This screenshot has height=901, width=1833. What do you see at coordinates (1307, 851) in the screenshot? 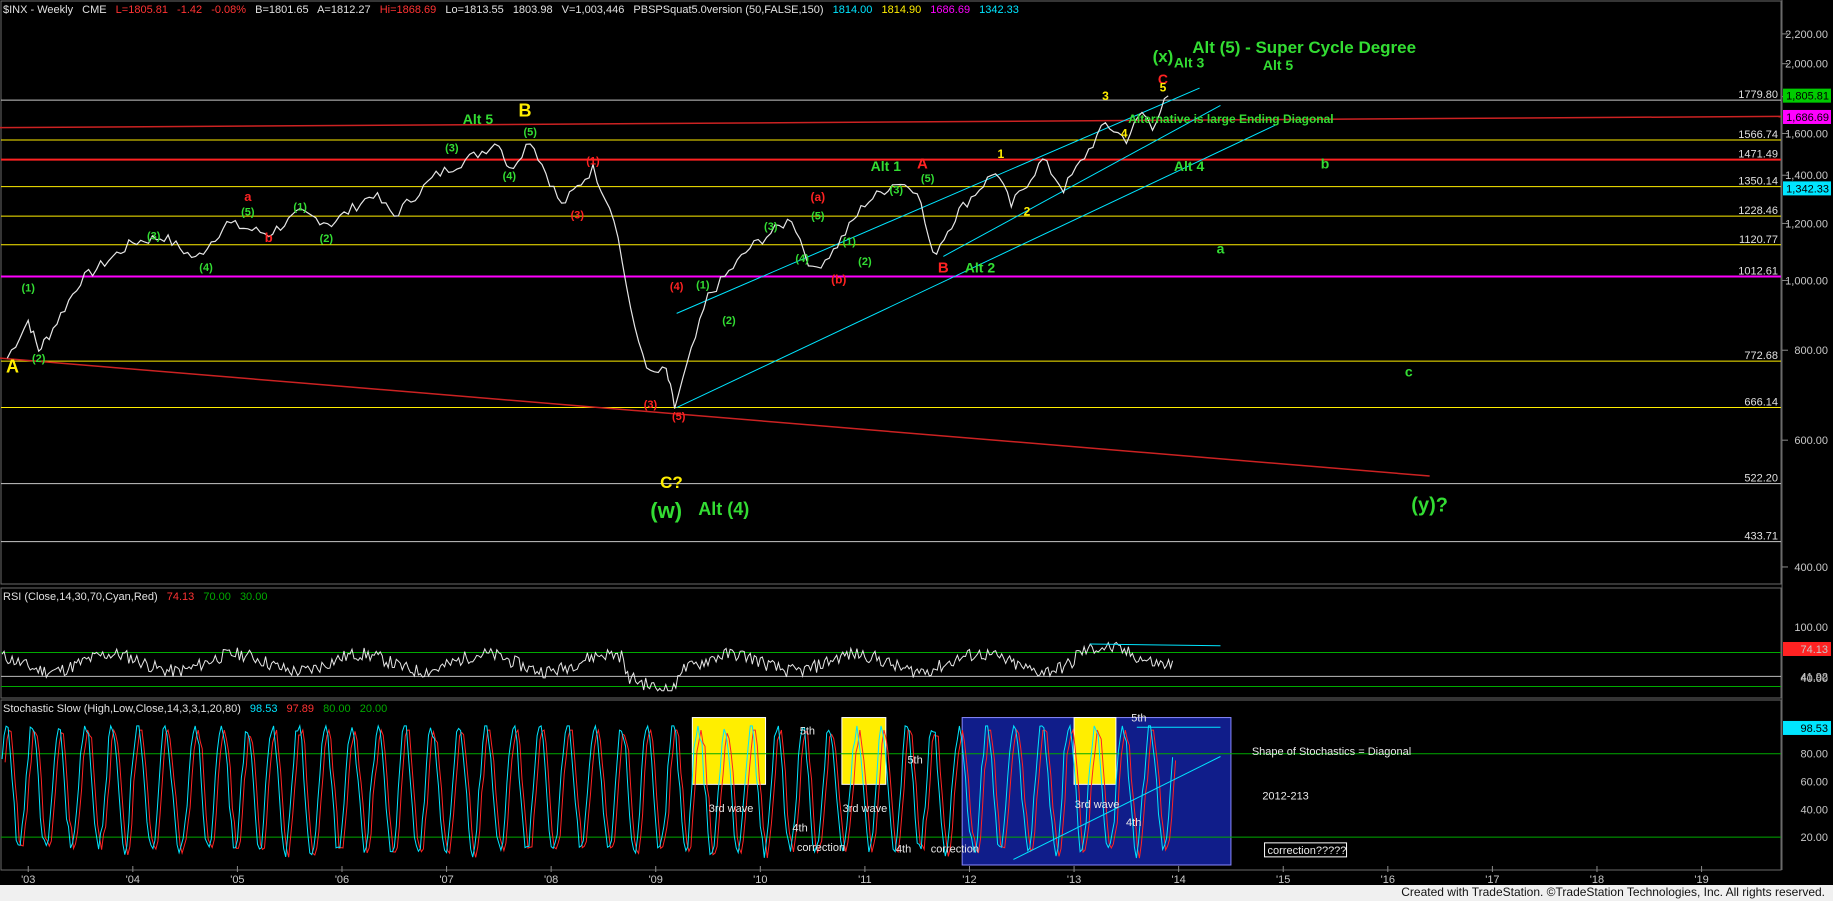
I see `stoch-annotation: correction?????` at bounding box center [1307, 851].